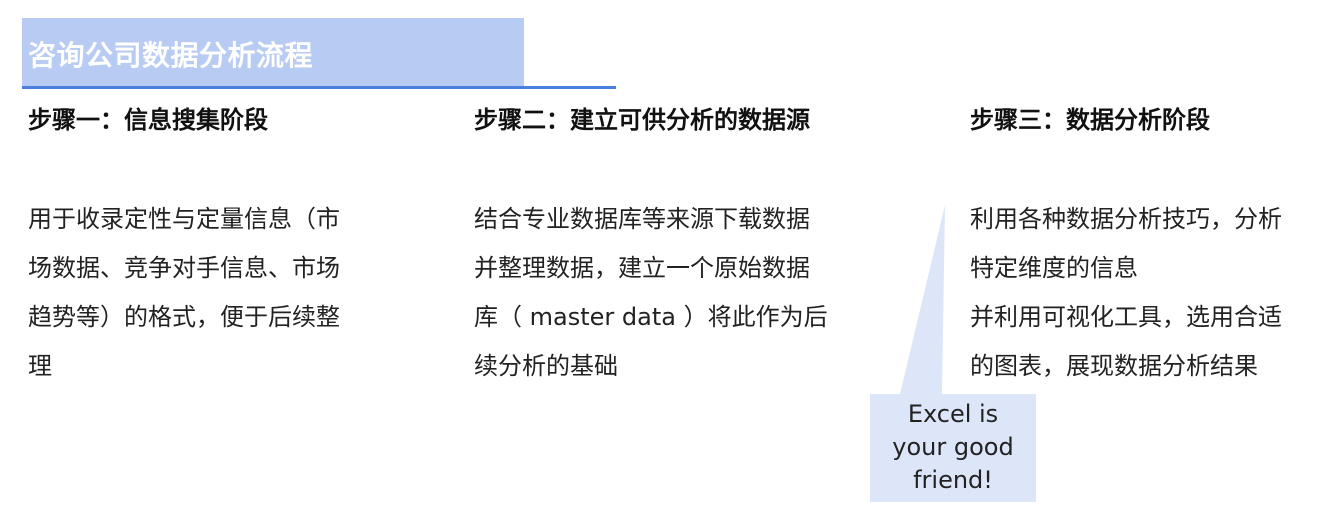  I want to click on step-1-line: 趋势等）的格式，便于后续整, so click(184, 317).